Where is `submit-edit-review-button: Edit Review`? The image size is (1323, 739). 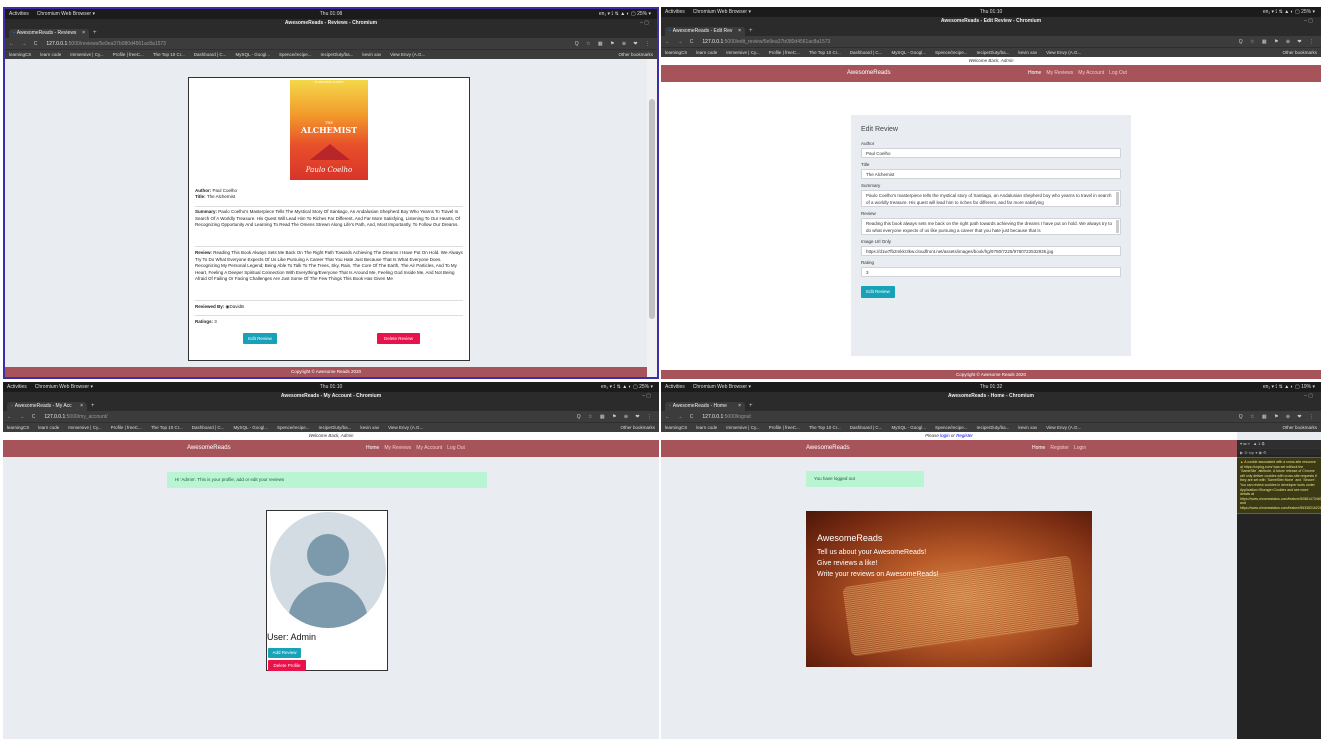
submit-edit-review-button: Edit Review is located at coordinates (878, 292).